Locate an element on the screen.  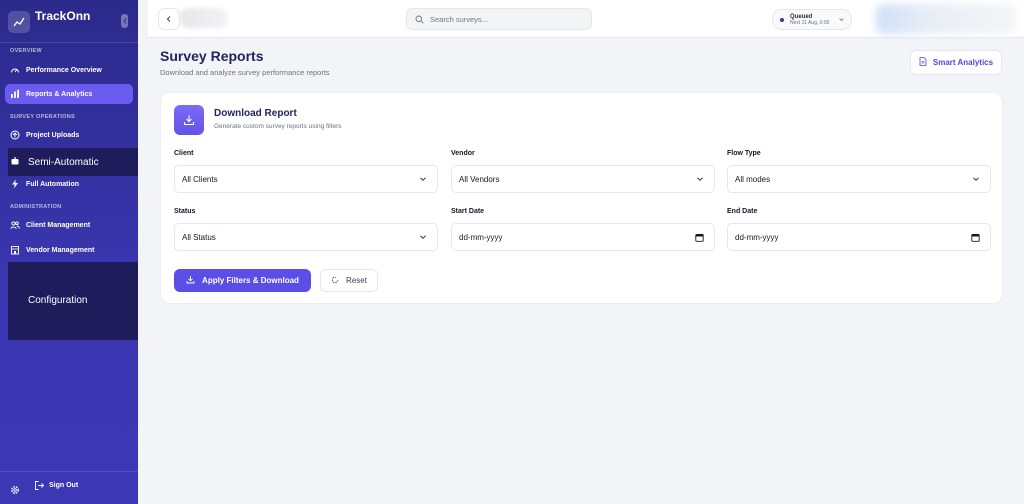
sidebar-item-full-automation: Full Automation is located at coordinates (69, 184).